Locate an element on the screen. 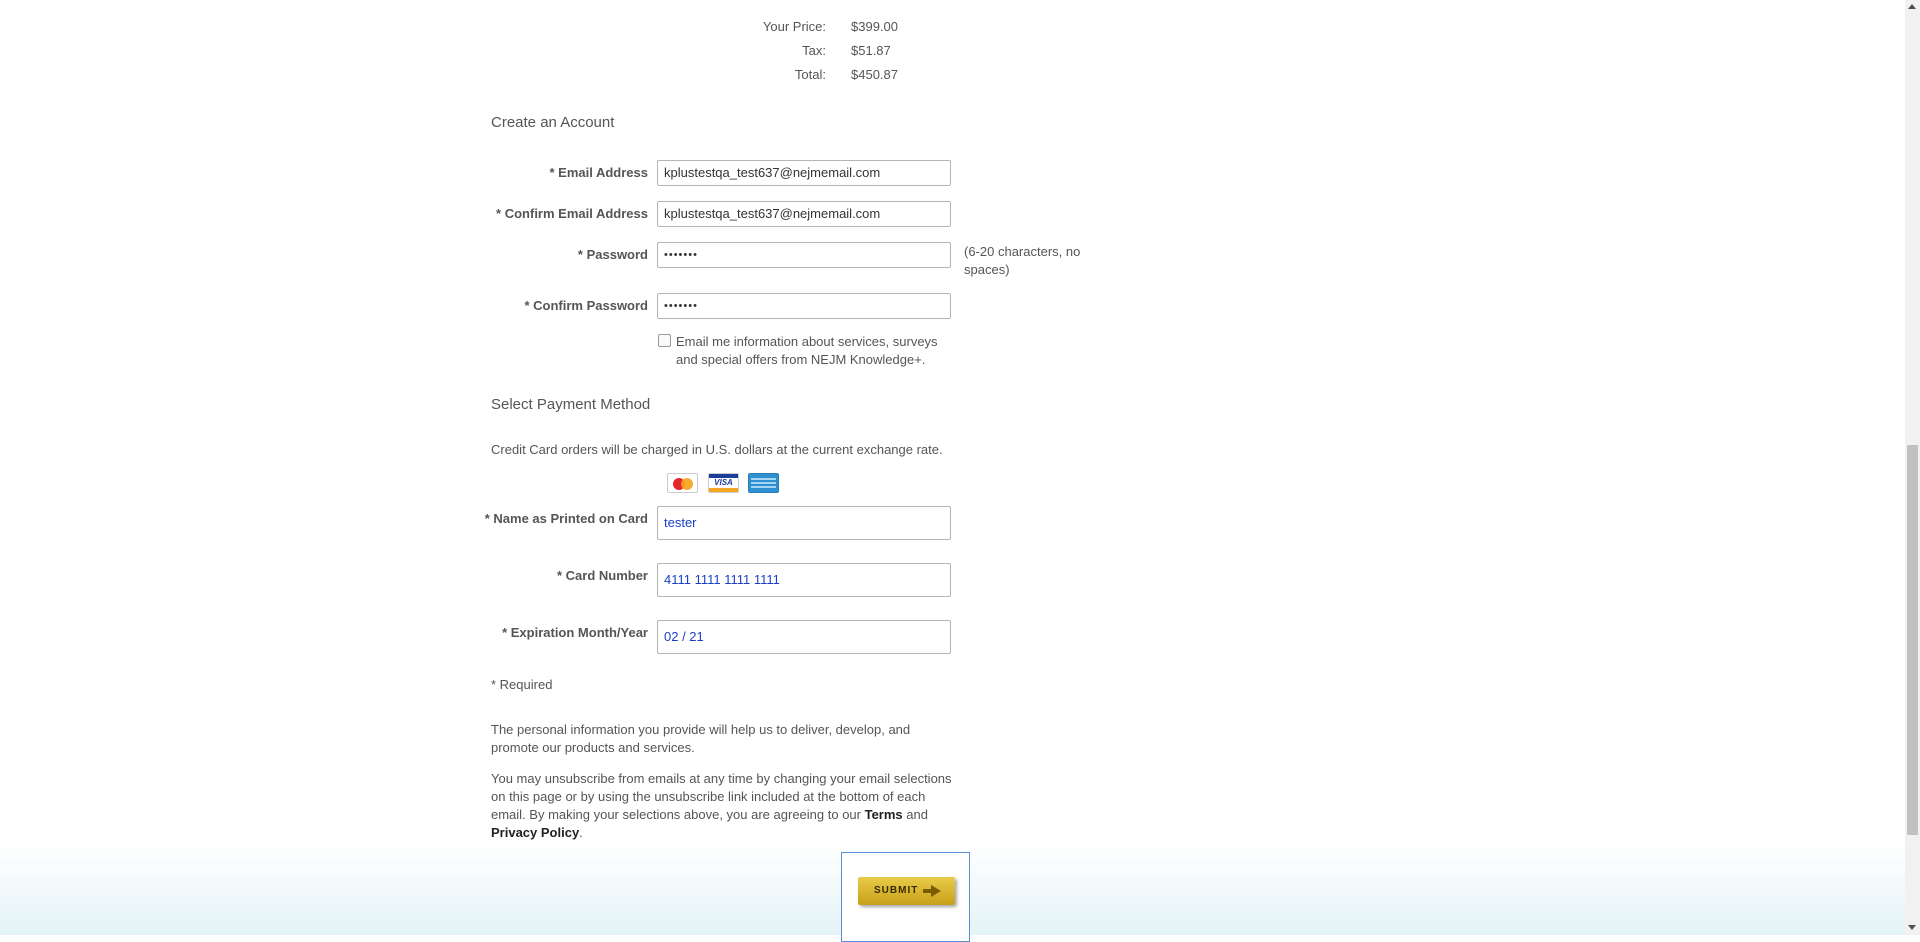 The height and width of the screenshot is (942, 1920). email-label-text: Email Address is located at coordinates (603, 172).